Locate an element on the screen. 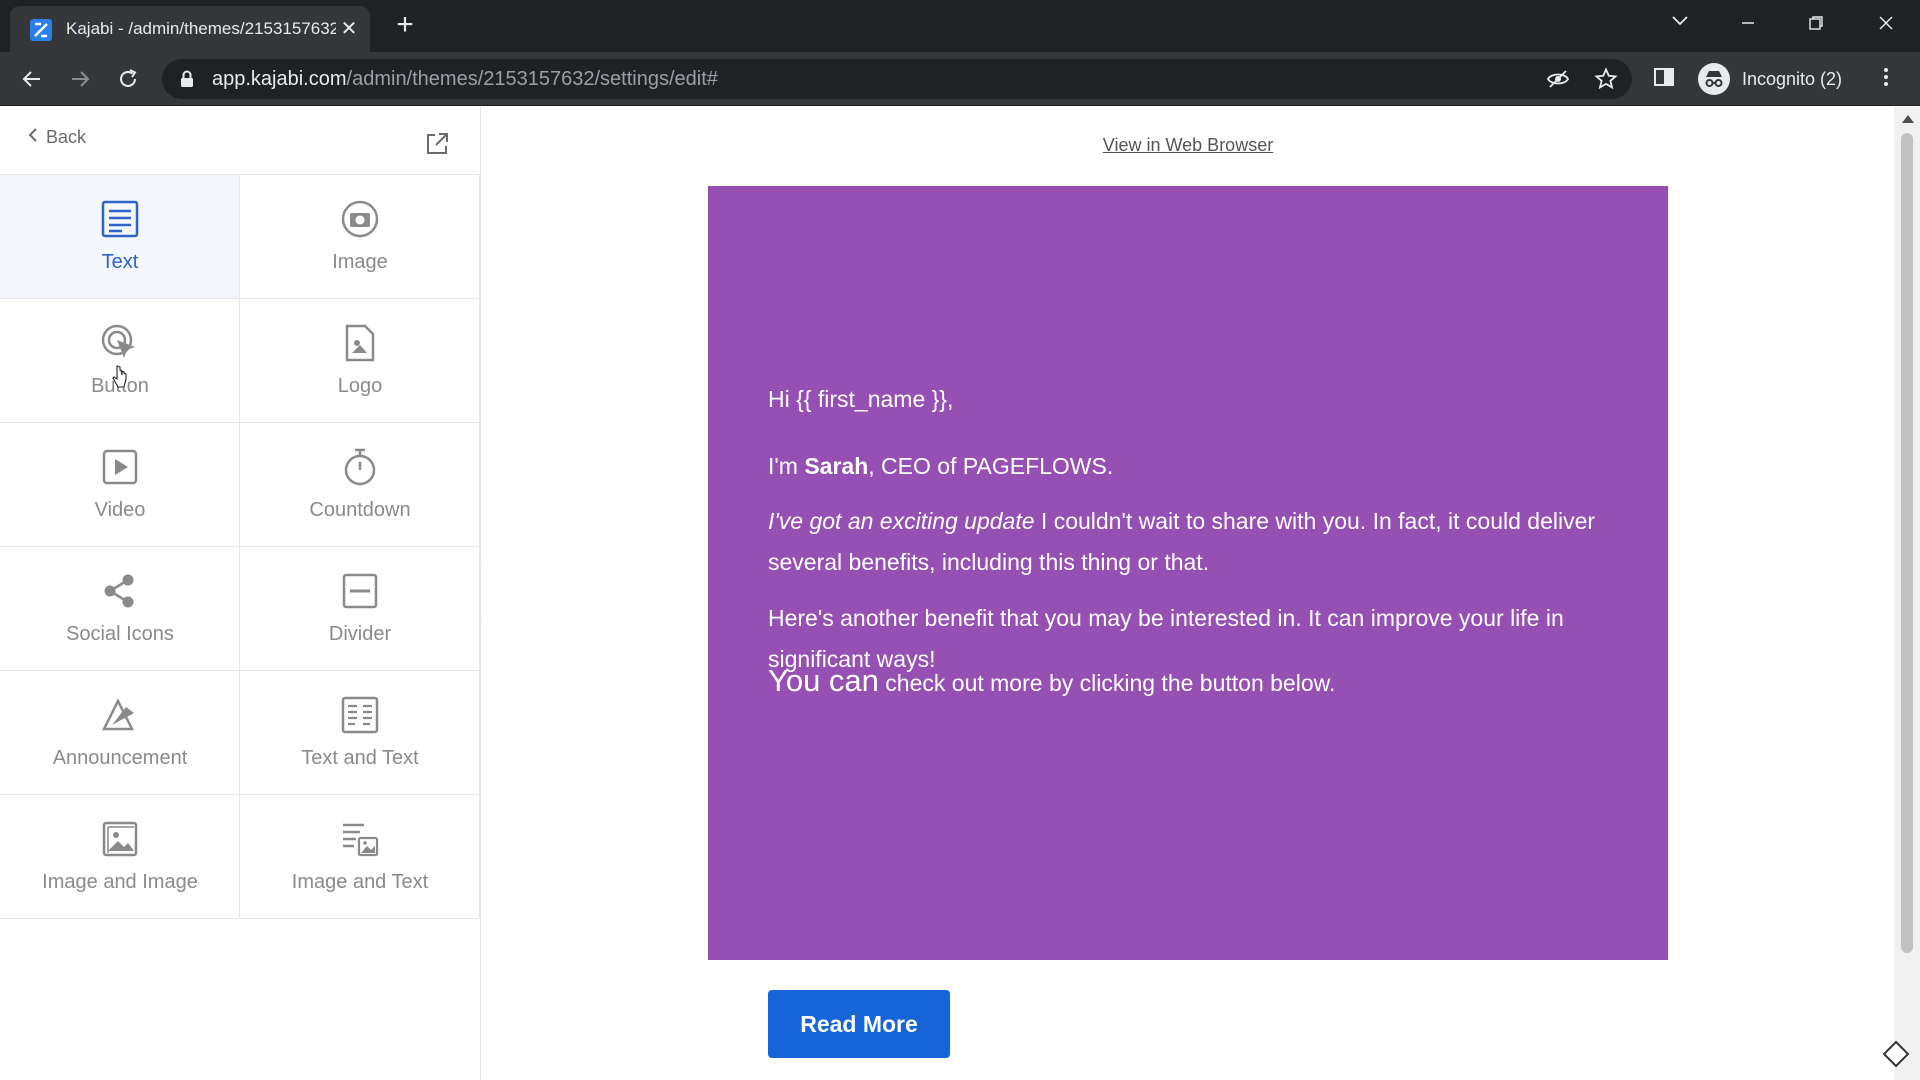  block-text: Text is located at coordinates (120, 237).